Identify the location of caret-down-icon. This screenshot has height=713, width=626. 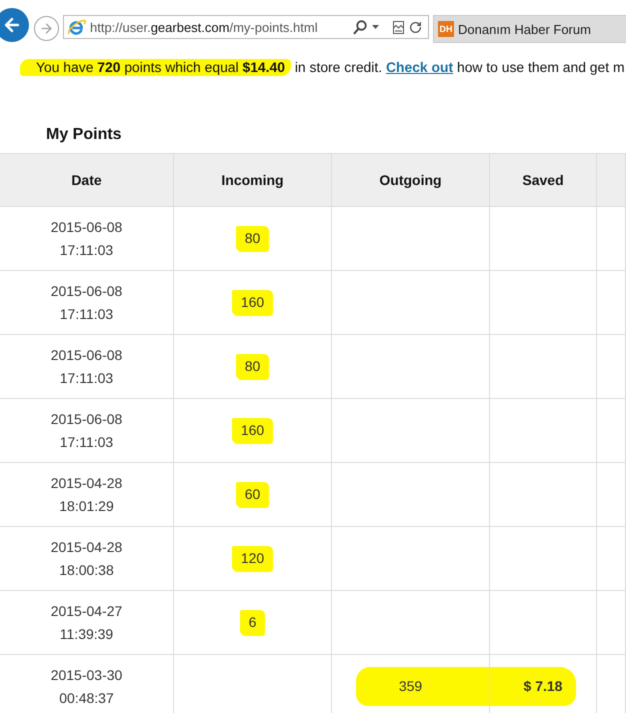
(375, 27).